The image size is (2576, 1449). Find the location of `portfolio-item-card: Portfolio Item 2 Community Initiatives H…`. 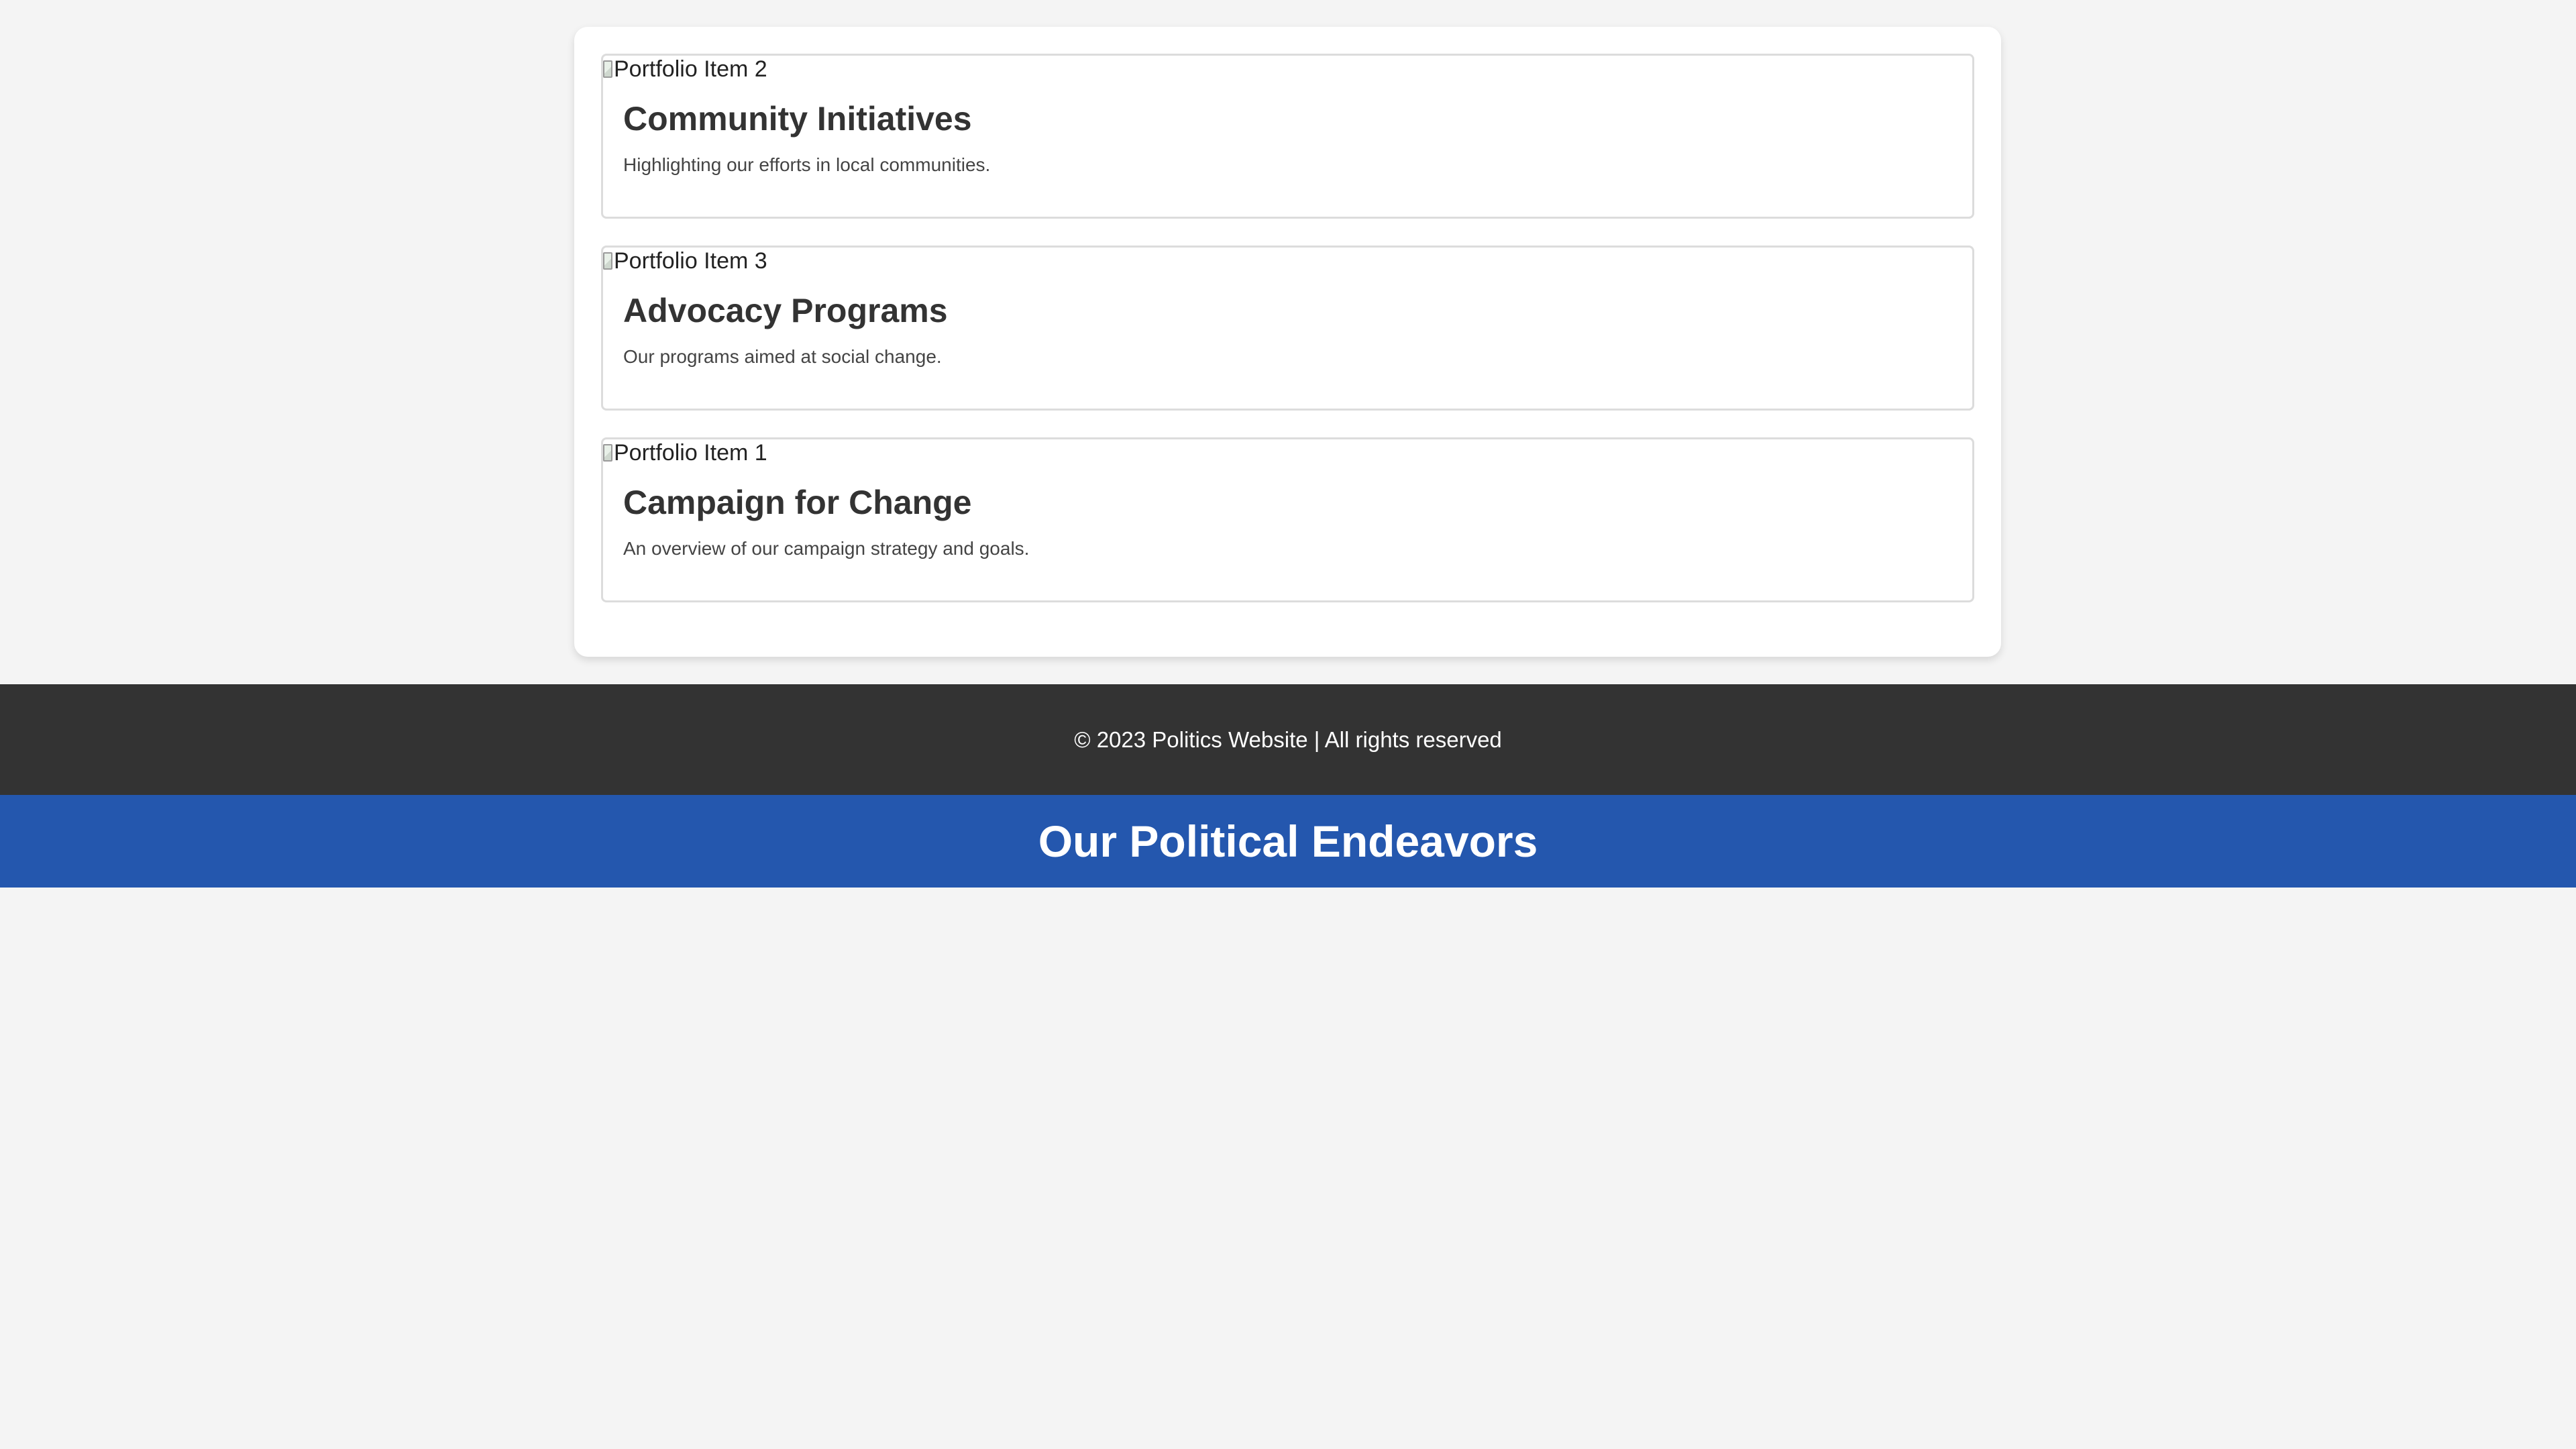

portfolio-item-card: Portfolio Item 2 Community Initiatives H… is located at coordinates (1287, 136).